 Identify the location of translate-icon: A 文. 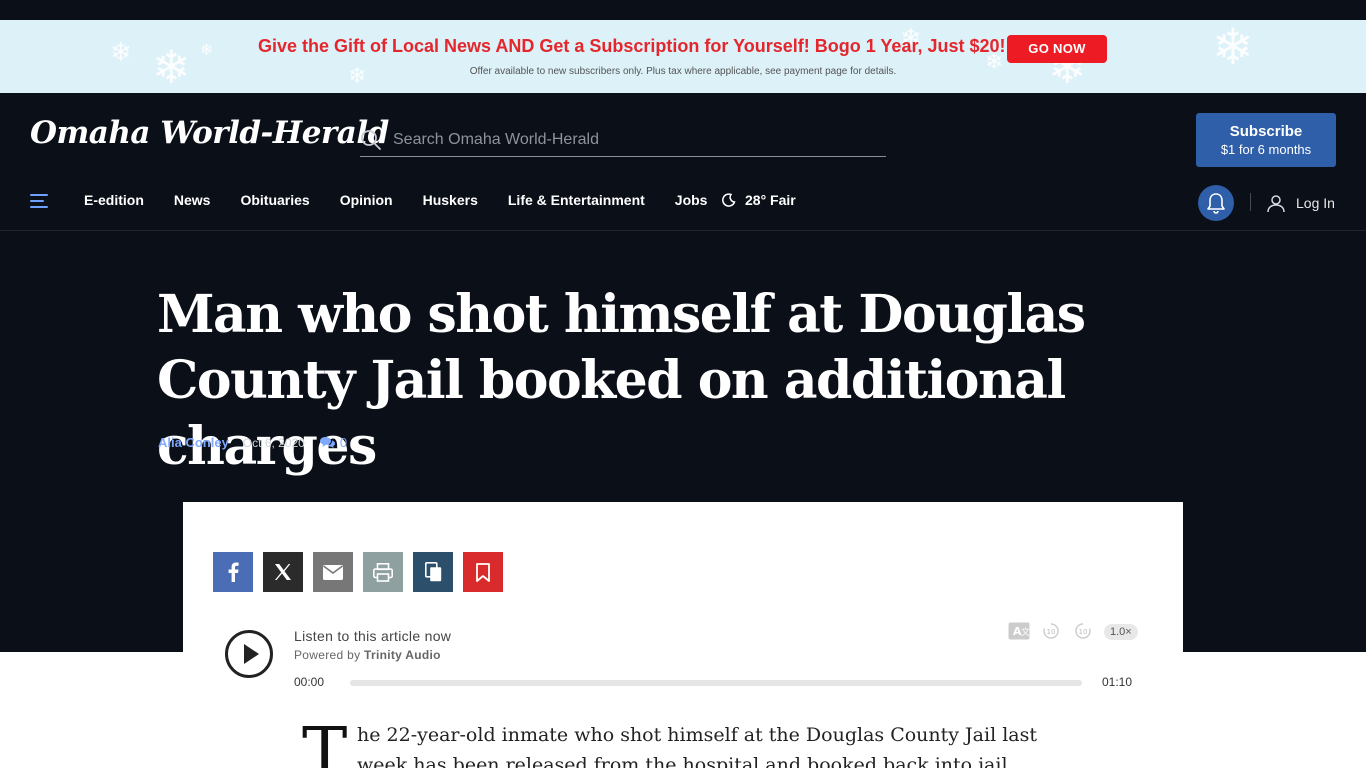
(1019, 631).